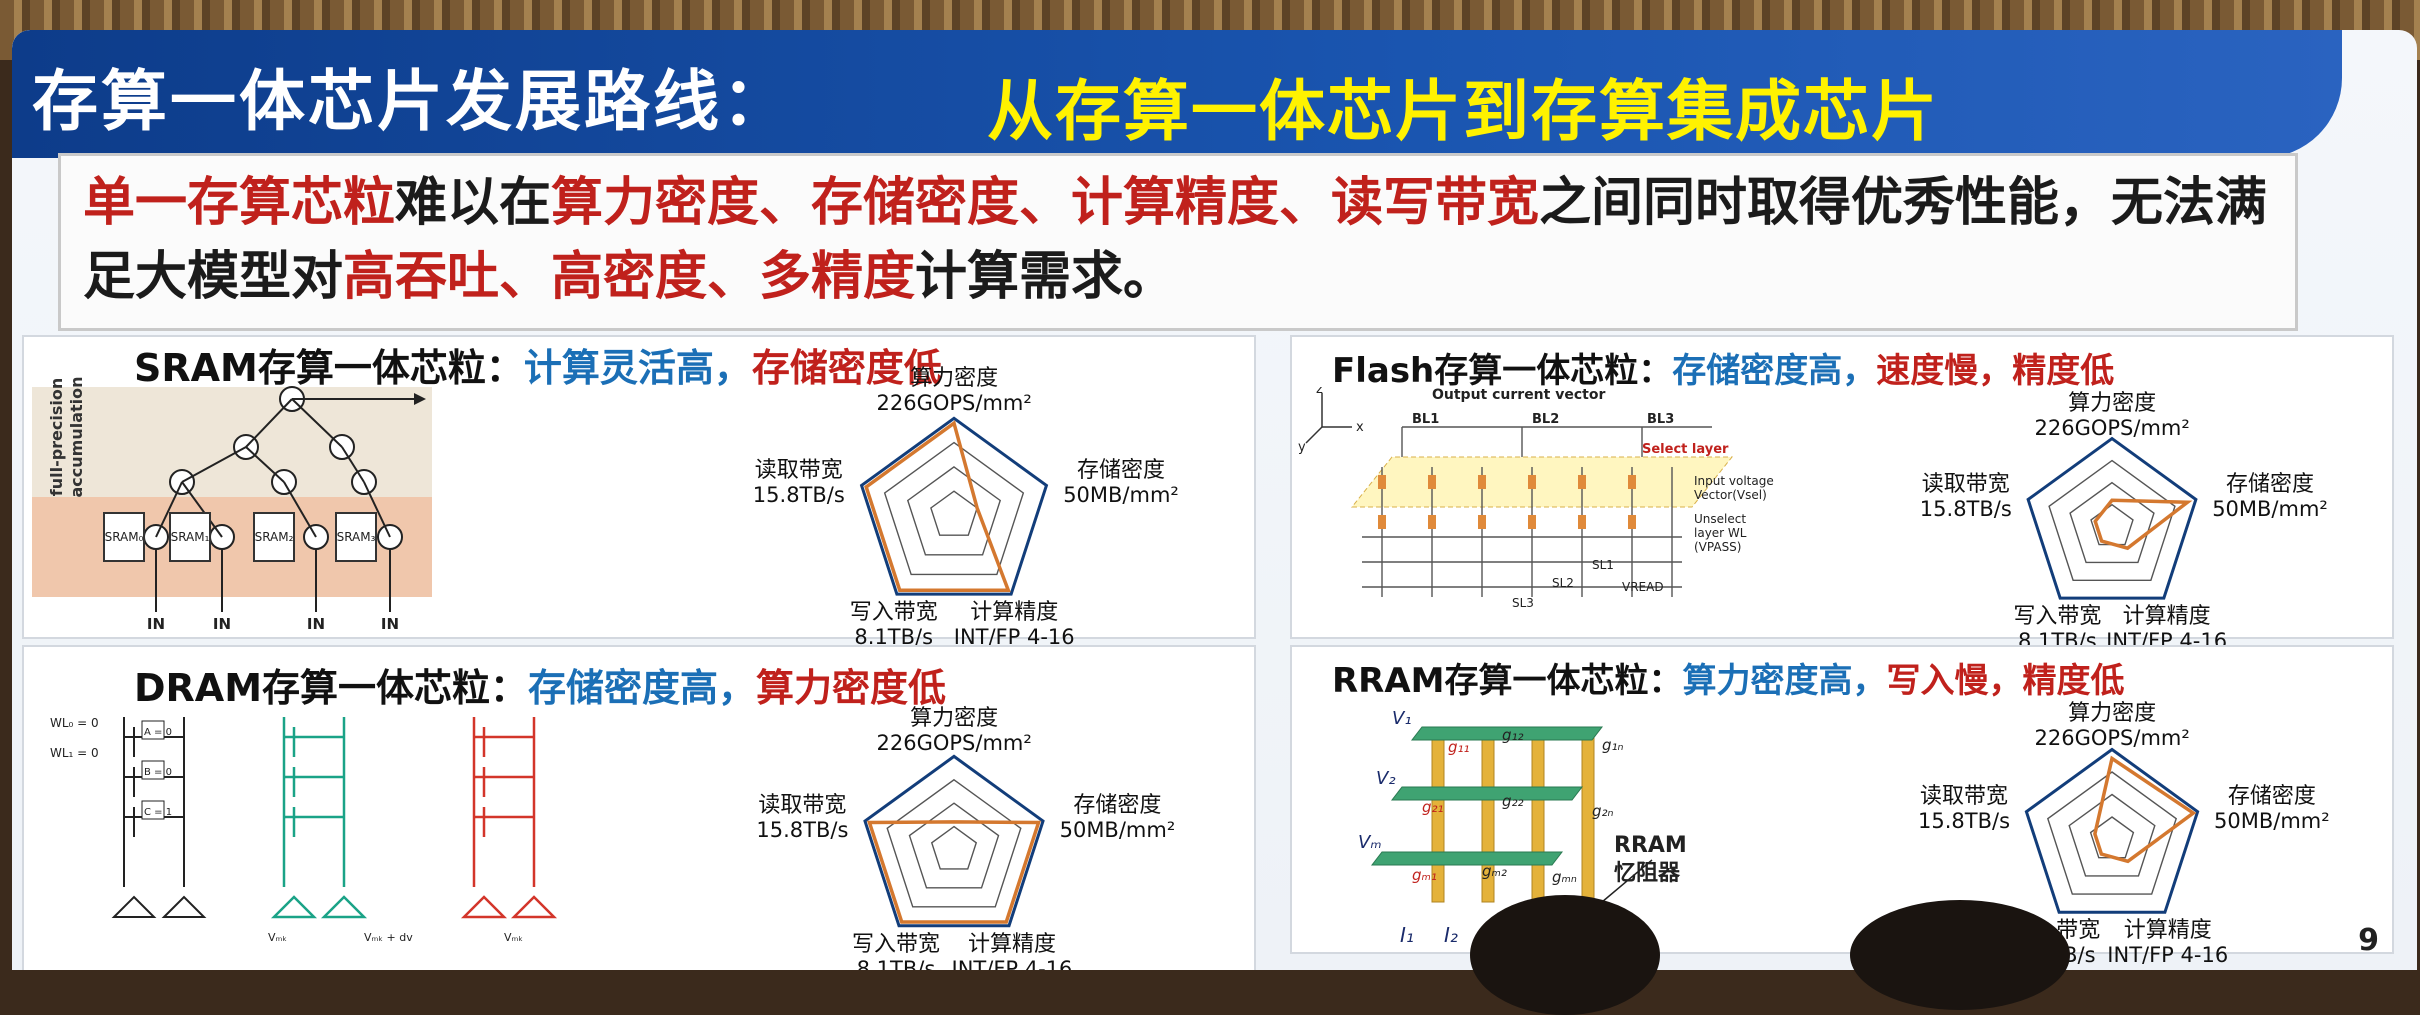 The width and height of the screenshot is (2420, 1015). Describe the element at coordinates (1730, 495) in the screenshot. I see `flash-label: Vector(Vsel)` at that location.